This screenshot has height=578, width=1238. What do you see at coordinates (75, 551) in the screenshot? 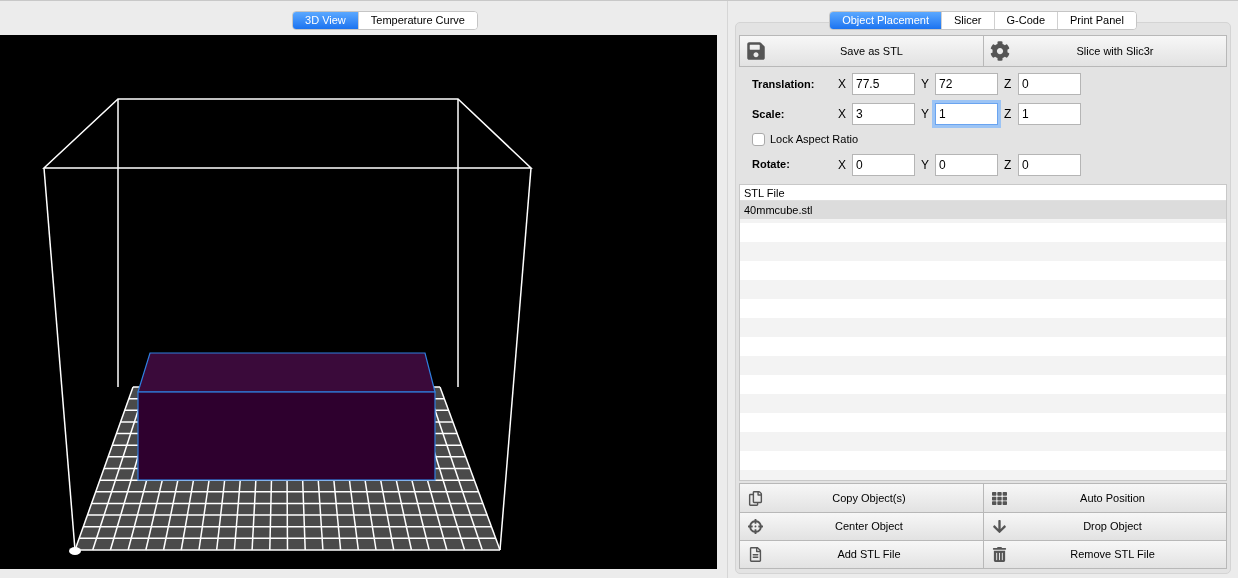
I see `origin-dot-icon` at bounding box center [75, 551].